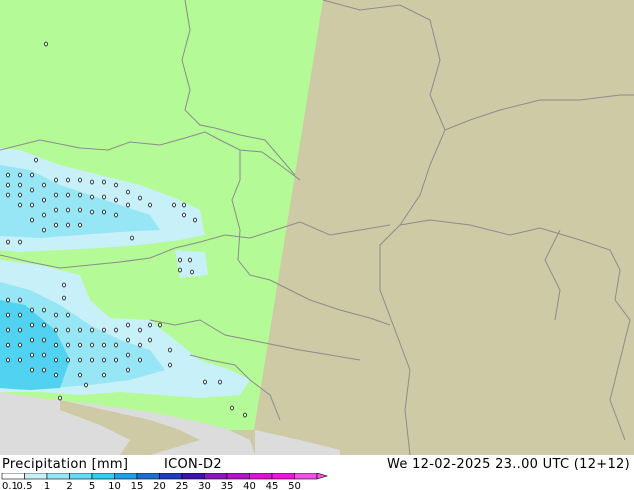 Image resolution: width=634 pixels, height=490 pixels. Describe the element at coordinates (294, 485) in the screenshot. I see `scale-tick-label: 50` at that location.